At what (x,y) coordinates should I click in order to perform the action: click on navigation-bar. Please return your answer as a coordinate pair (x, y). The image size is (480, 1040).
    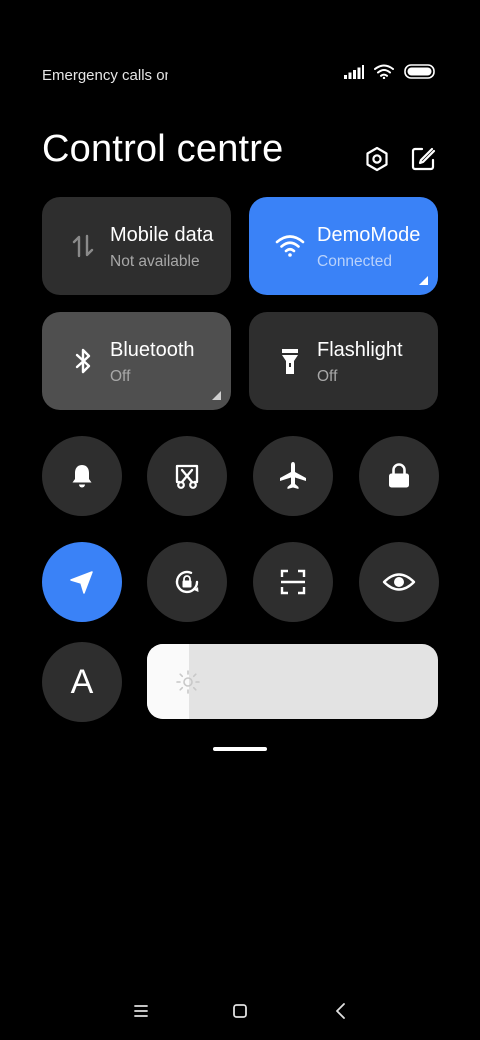
    Looking at the image, I should click on (240, 1012).